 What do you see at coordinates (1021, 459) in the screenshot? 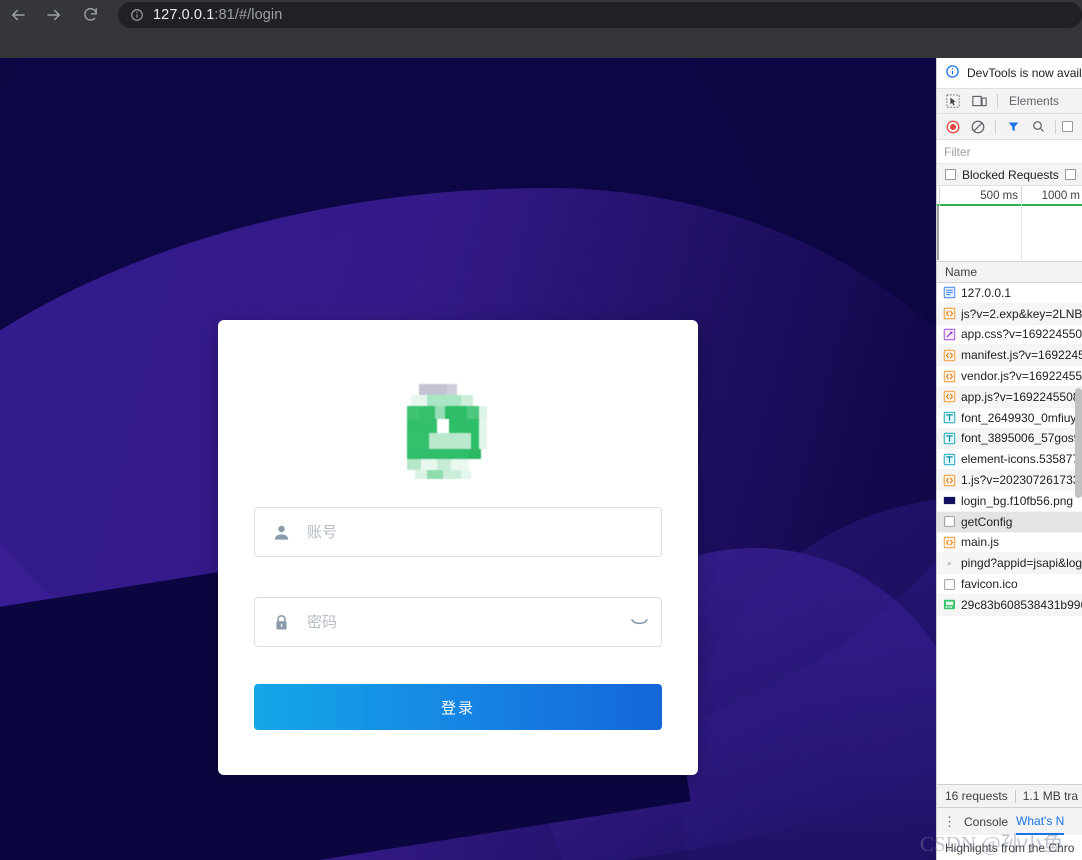
I see `request-name: element-icons.535877f` at bounding box center [1021, 459].